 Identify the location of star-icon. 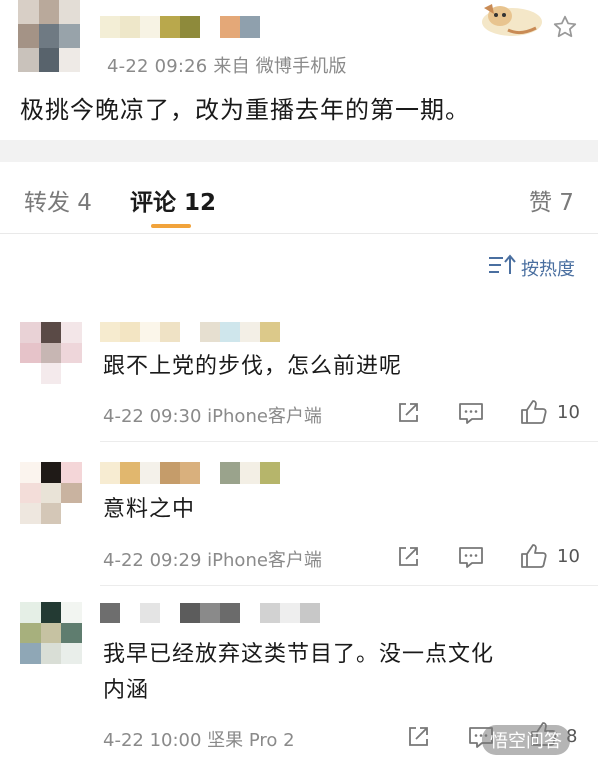
(565, 29).